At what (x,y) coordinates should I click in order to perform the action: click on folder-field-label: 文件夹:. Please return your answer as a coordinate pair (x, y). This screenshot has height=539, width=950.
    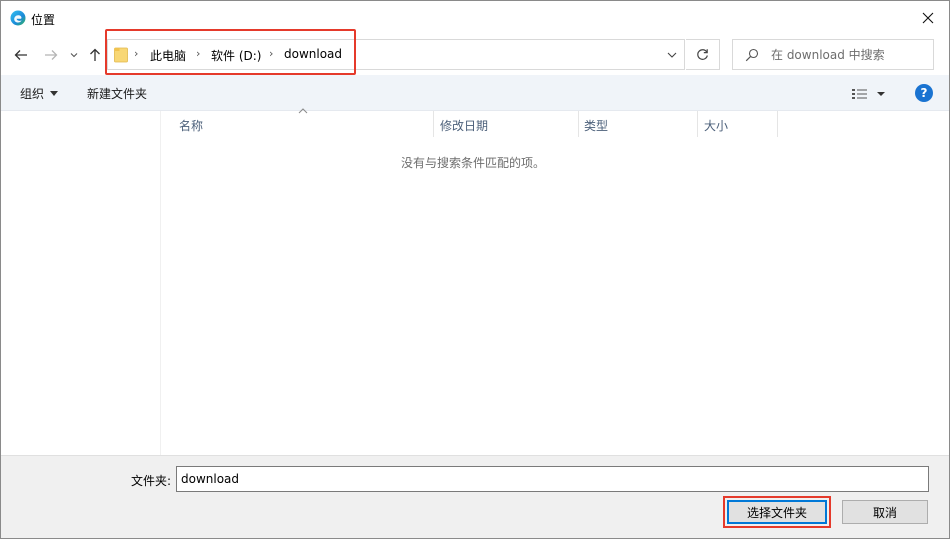
    Looking at the image, I should click on (151, 481).